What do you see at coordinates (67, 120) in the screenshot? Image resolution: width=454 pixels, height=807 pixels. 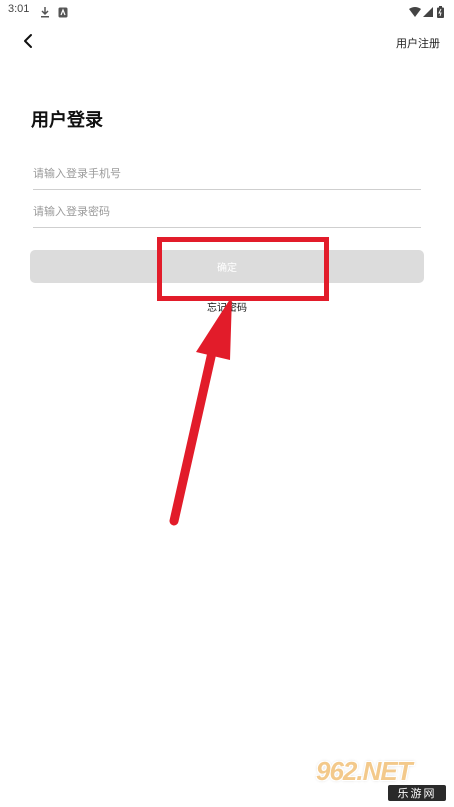 I see `page-title: 用户登录` at bounding box center [67, 120].